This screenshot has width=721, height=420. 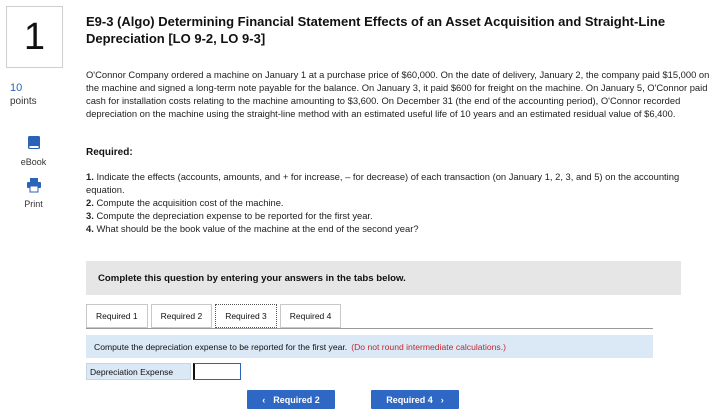 I want to click on prev-required-button: ‹ Required 2, so click(x=291, y=399).